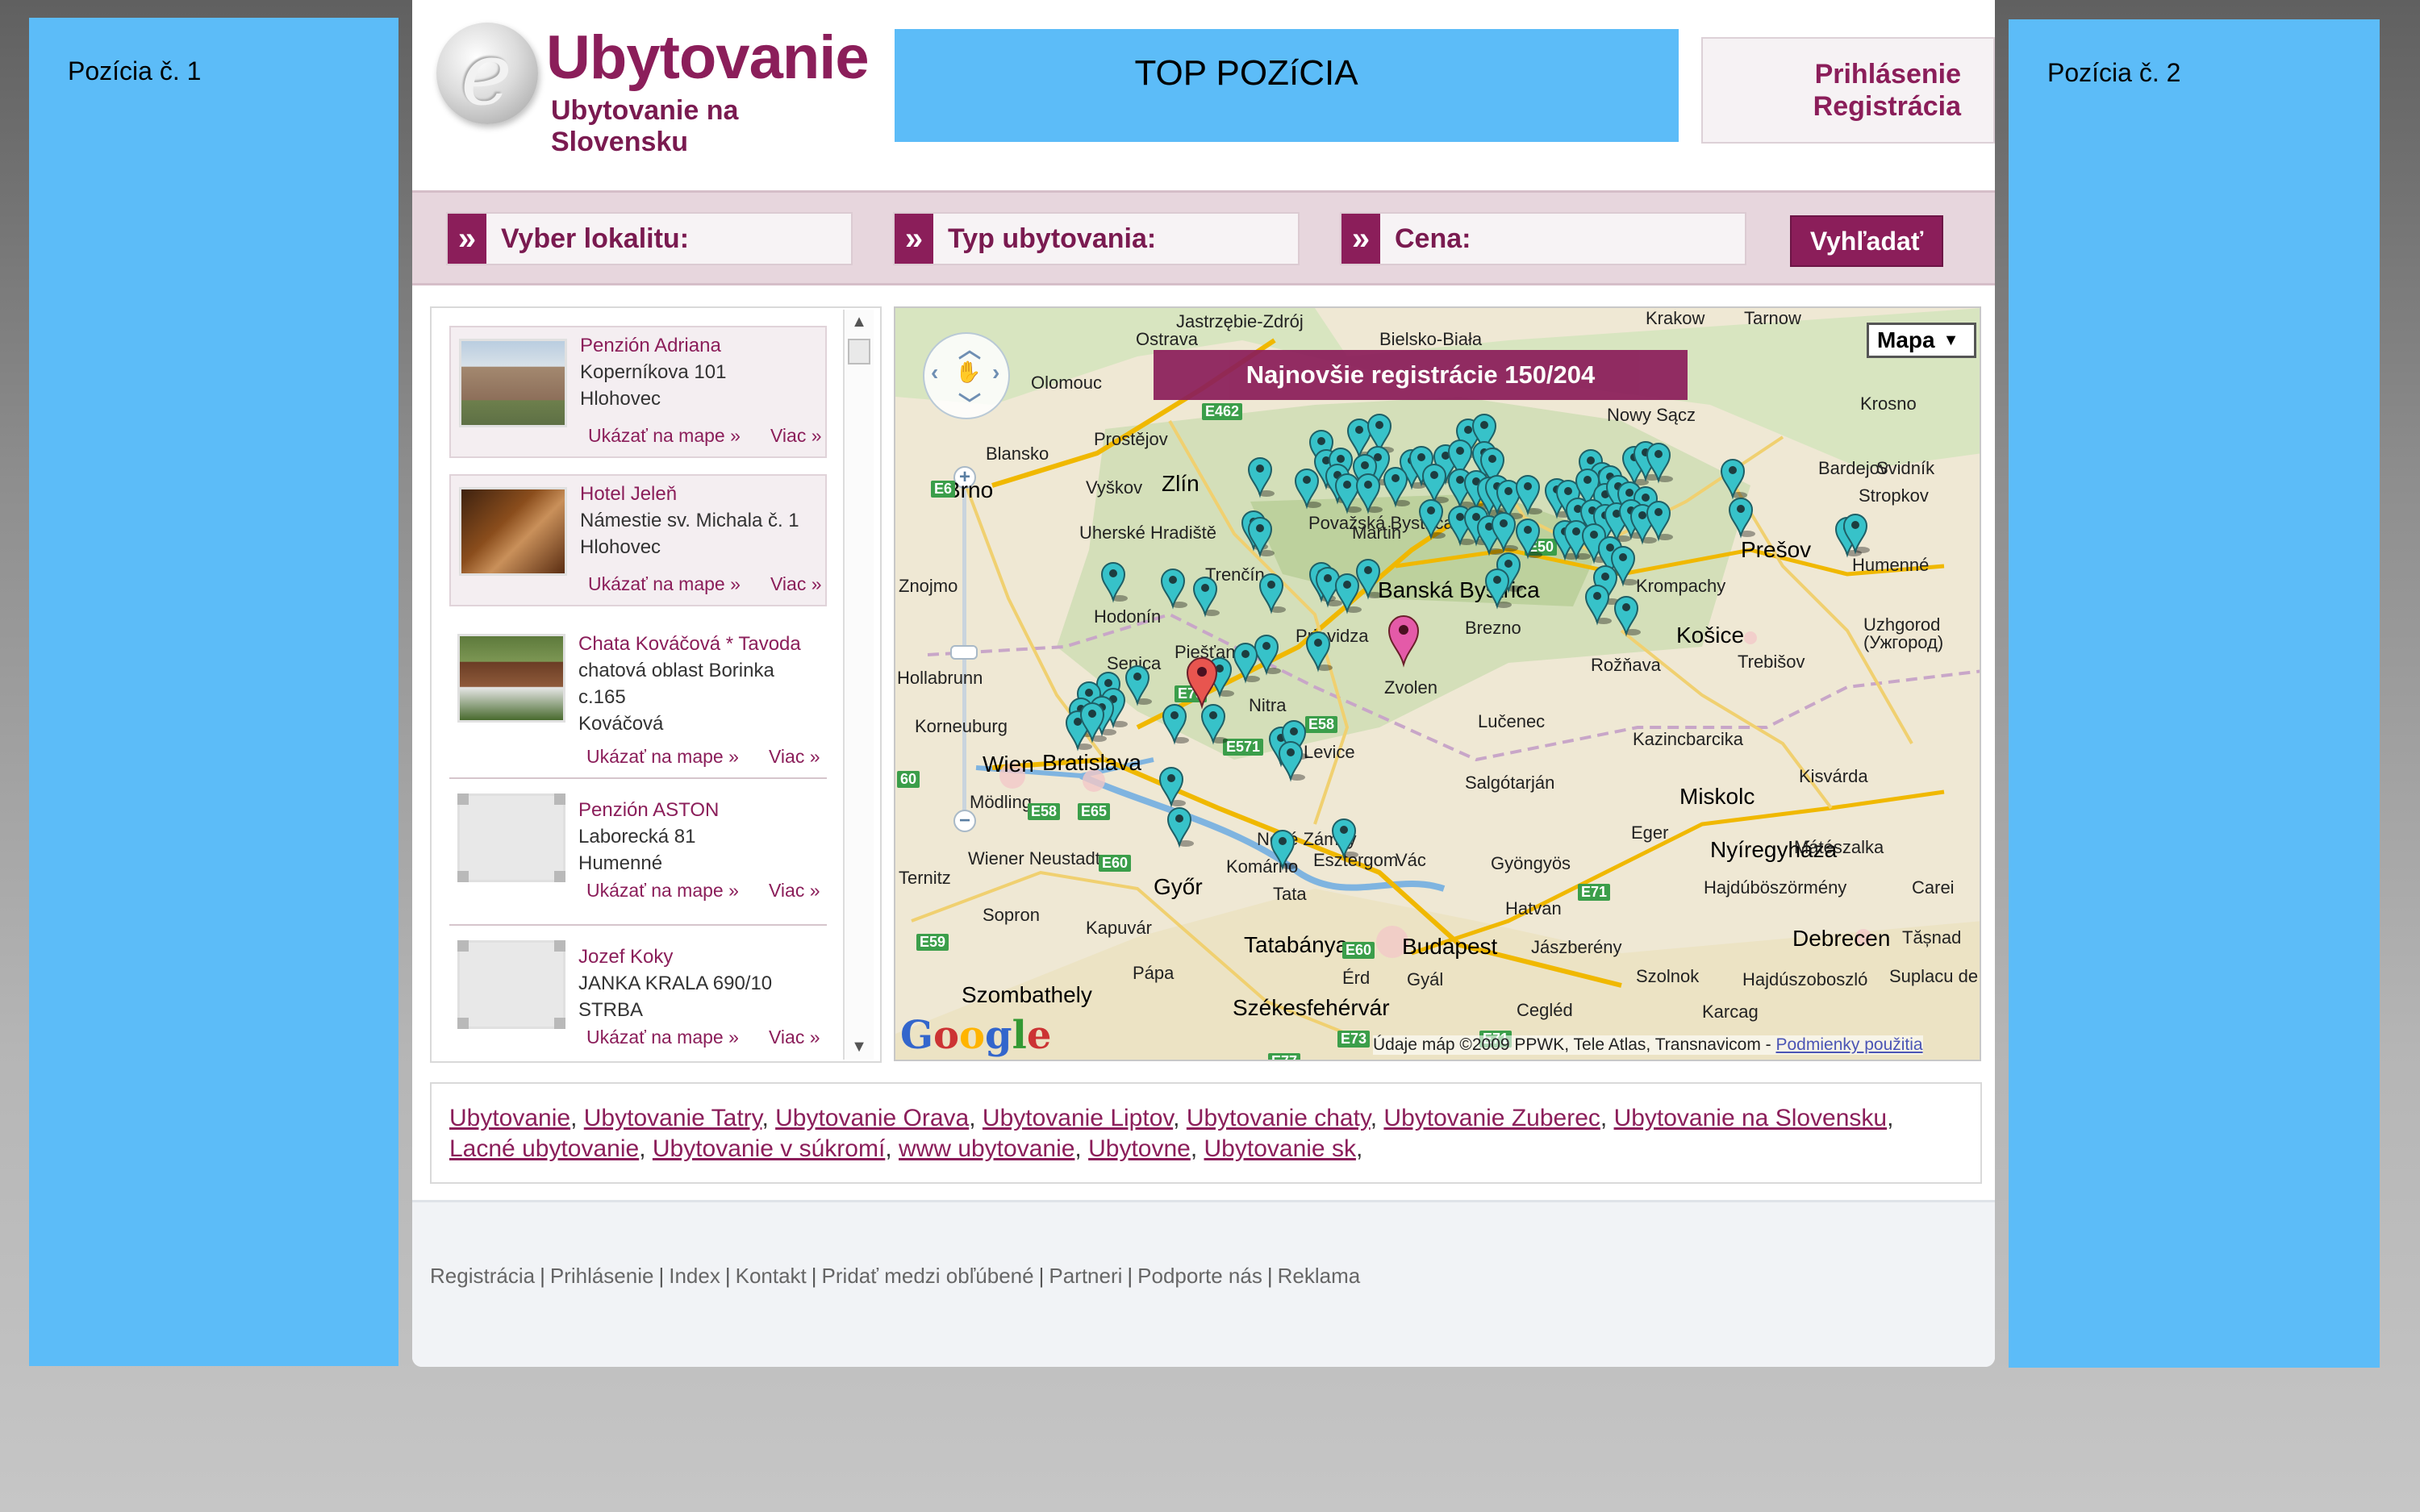  What do you see at coordinates (772, 1276) in the screenshot?
I see `footer-link: Kontakt` at bounding box center [772, 1276].